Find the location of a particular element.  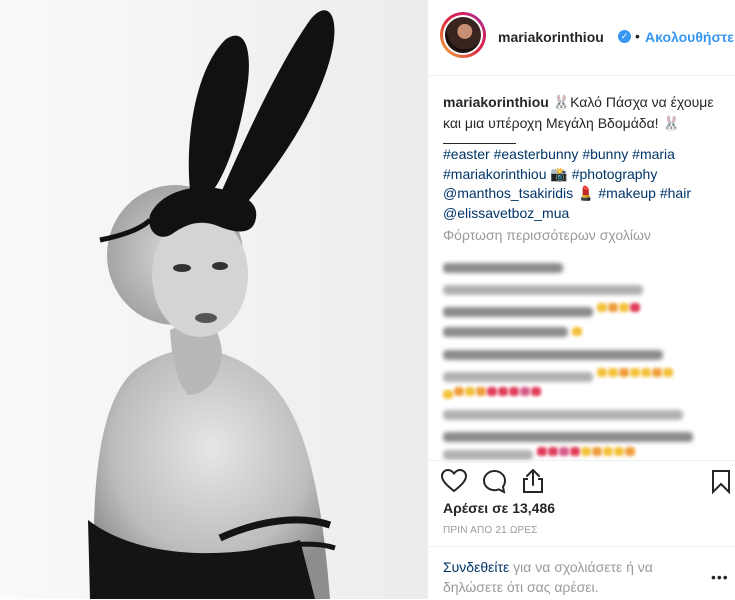

avatar-story-ring is located at coordinates (463, 35).